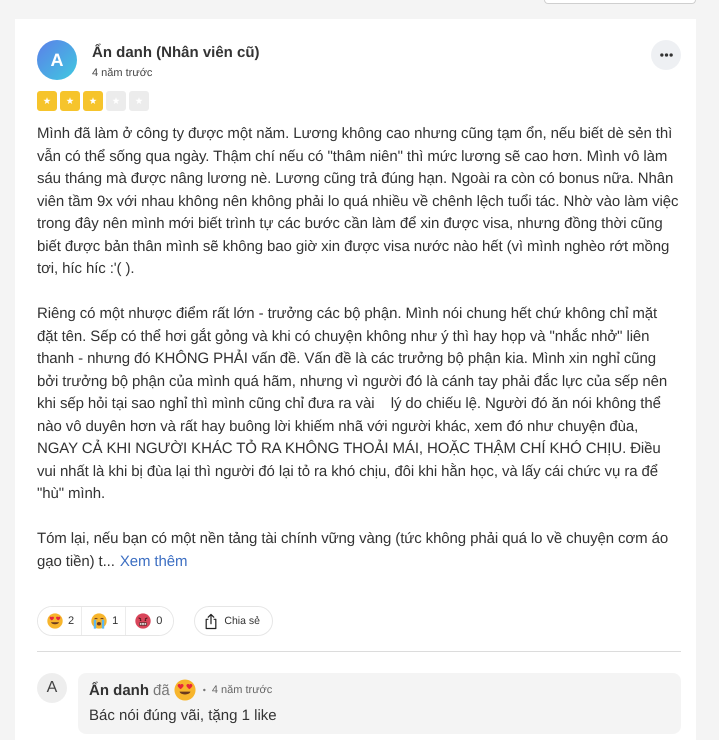  Describe the element at coordinates (99, 621) in the screenshot. I see `crying-face-icon` at that location.